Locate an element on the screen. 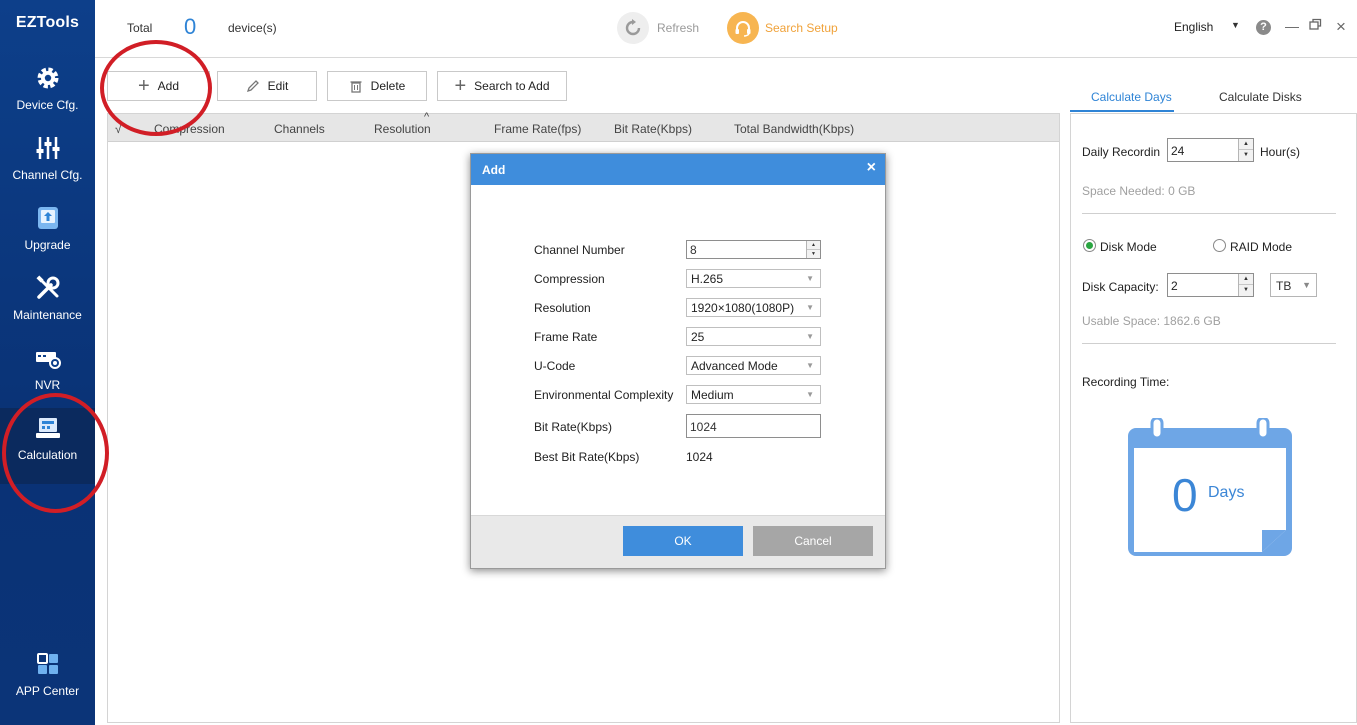  disk-unit-select: TB ▼ is located at coordinates (1293, 285).